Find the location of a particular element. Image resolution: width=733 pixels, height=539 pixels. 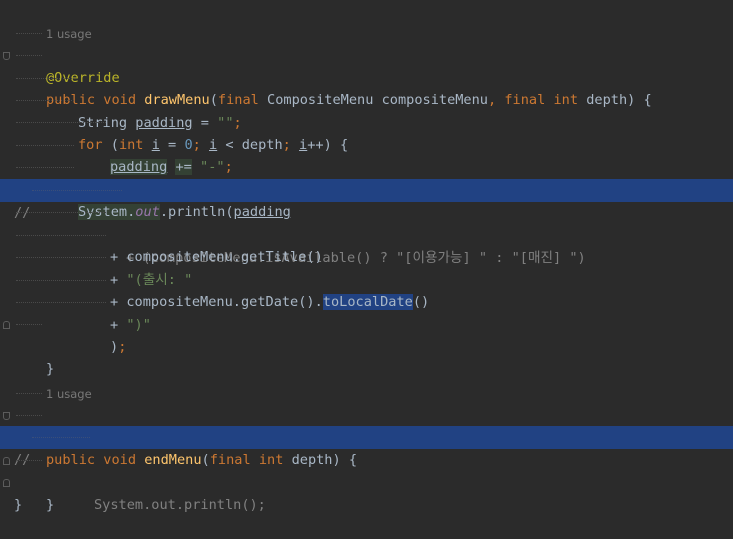

code-text: ); is located at coordinates (118, 347).